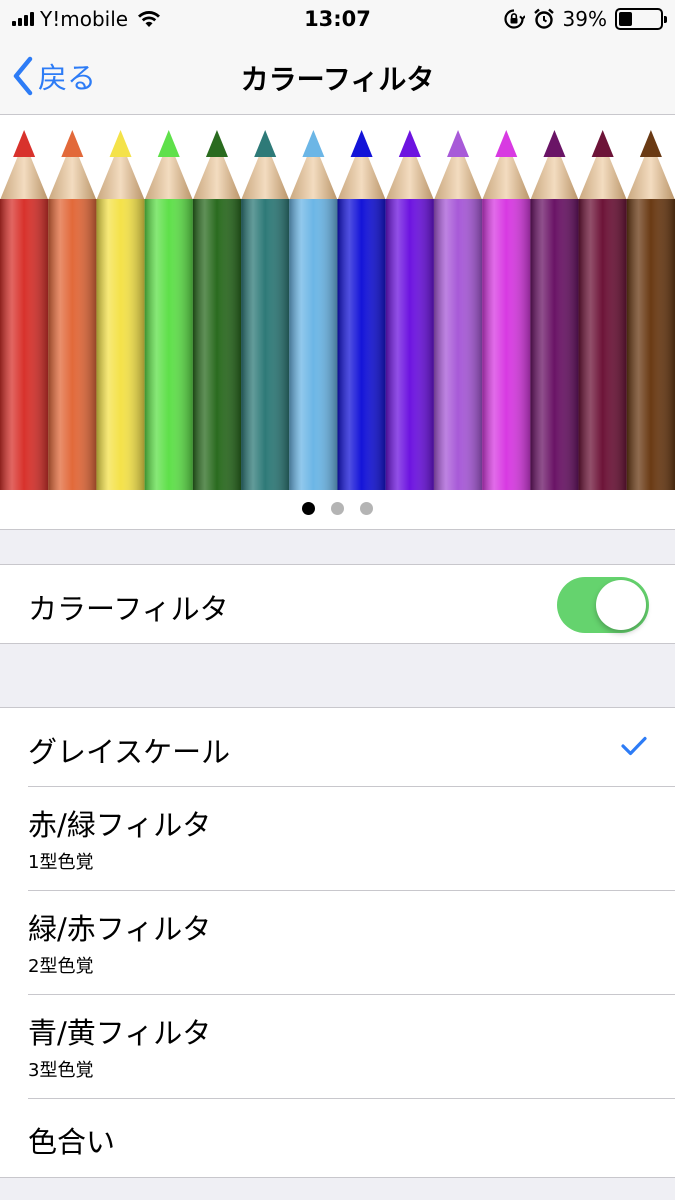  I want to click on option-subtitle: 2型色覚, so click(61, 966).